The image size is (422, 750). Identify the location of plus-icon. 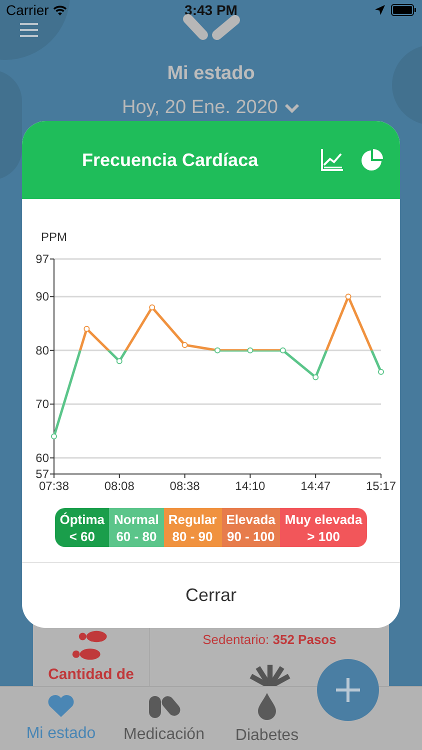
(348, 690).